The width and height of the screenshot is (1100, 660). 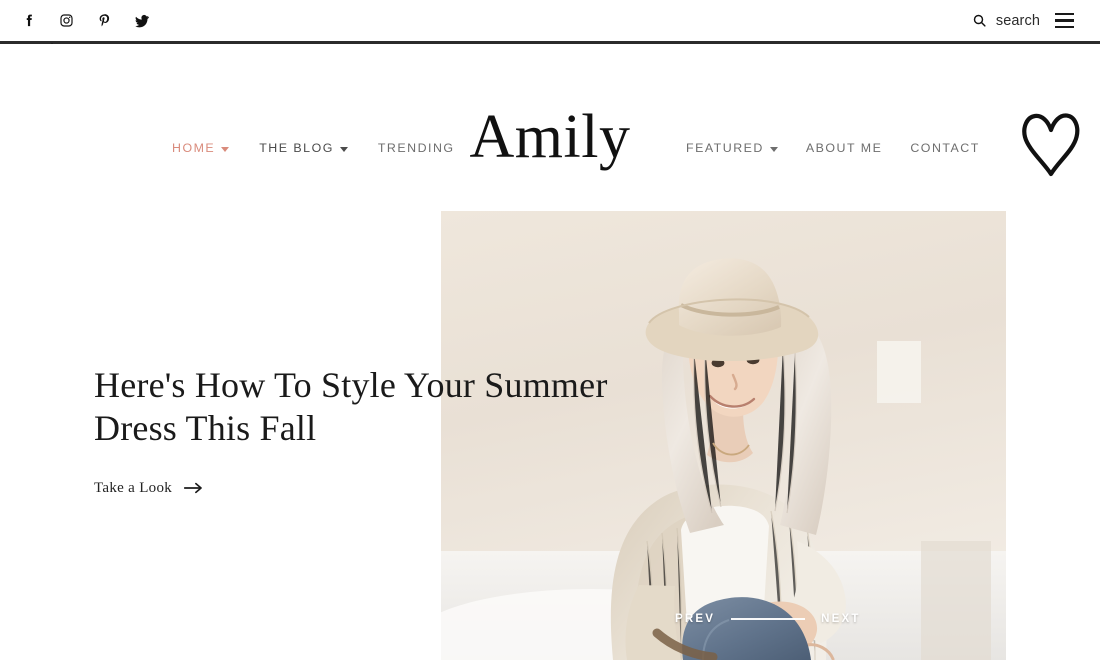 I want to click on brand-title: Amily, so click(x=550, y=137).